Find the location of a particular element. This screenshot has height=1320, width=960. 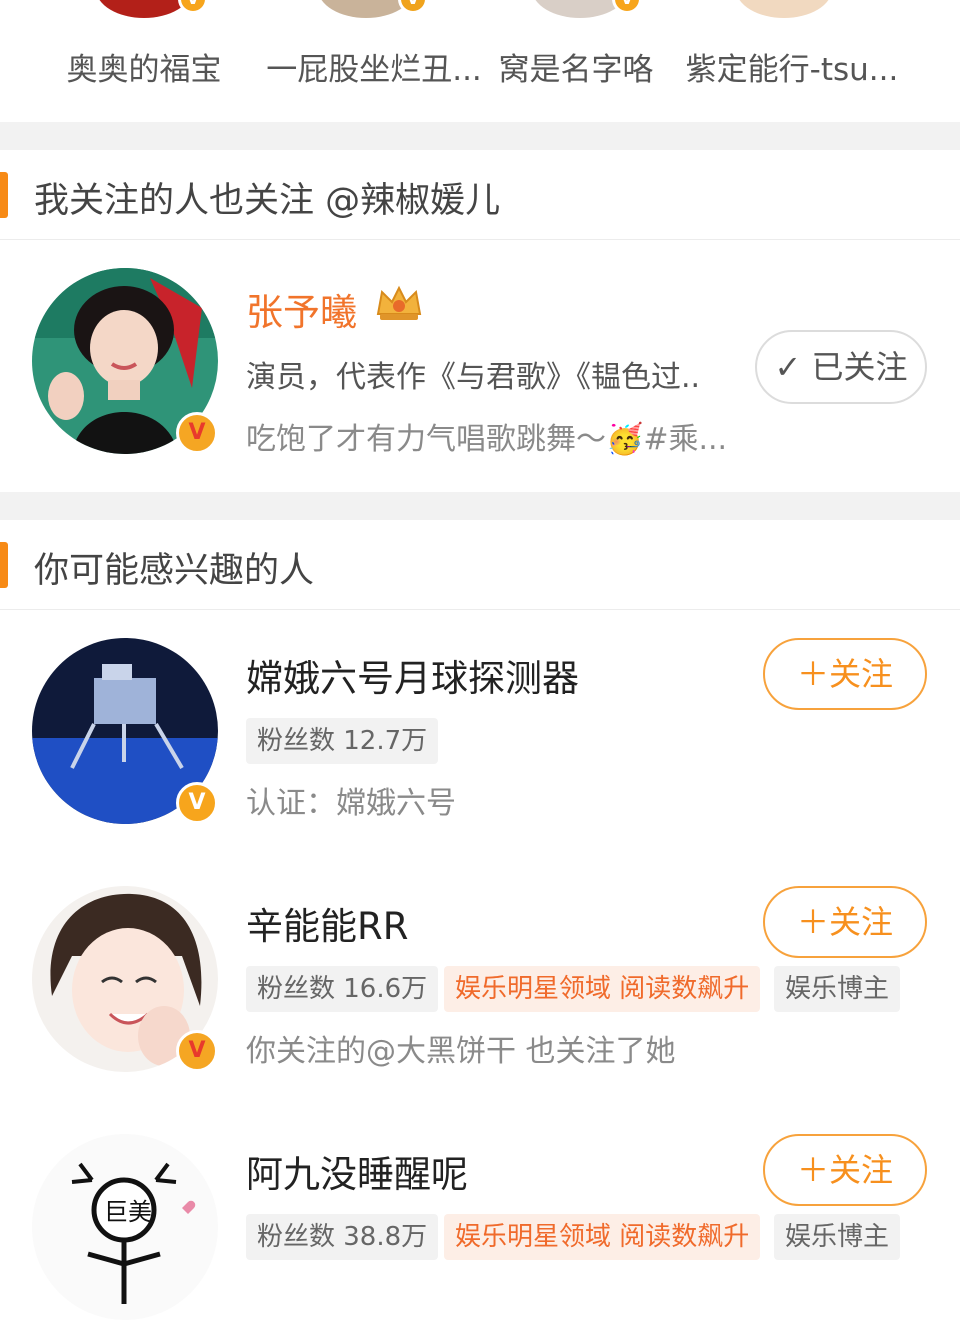

avatar: 巨美 is located at coordinates (125, 1227).